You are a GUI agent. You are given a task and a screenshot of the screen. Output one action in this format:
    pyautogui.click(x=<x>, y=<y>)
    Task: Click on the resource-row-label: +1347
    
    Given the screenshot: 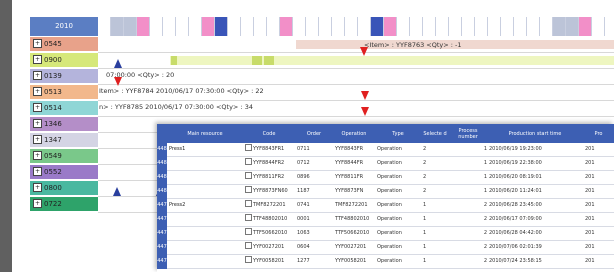 What is the action you would take?
    pyautogui.click(x=64, y=140)
    